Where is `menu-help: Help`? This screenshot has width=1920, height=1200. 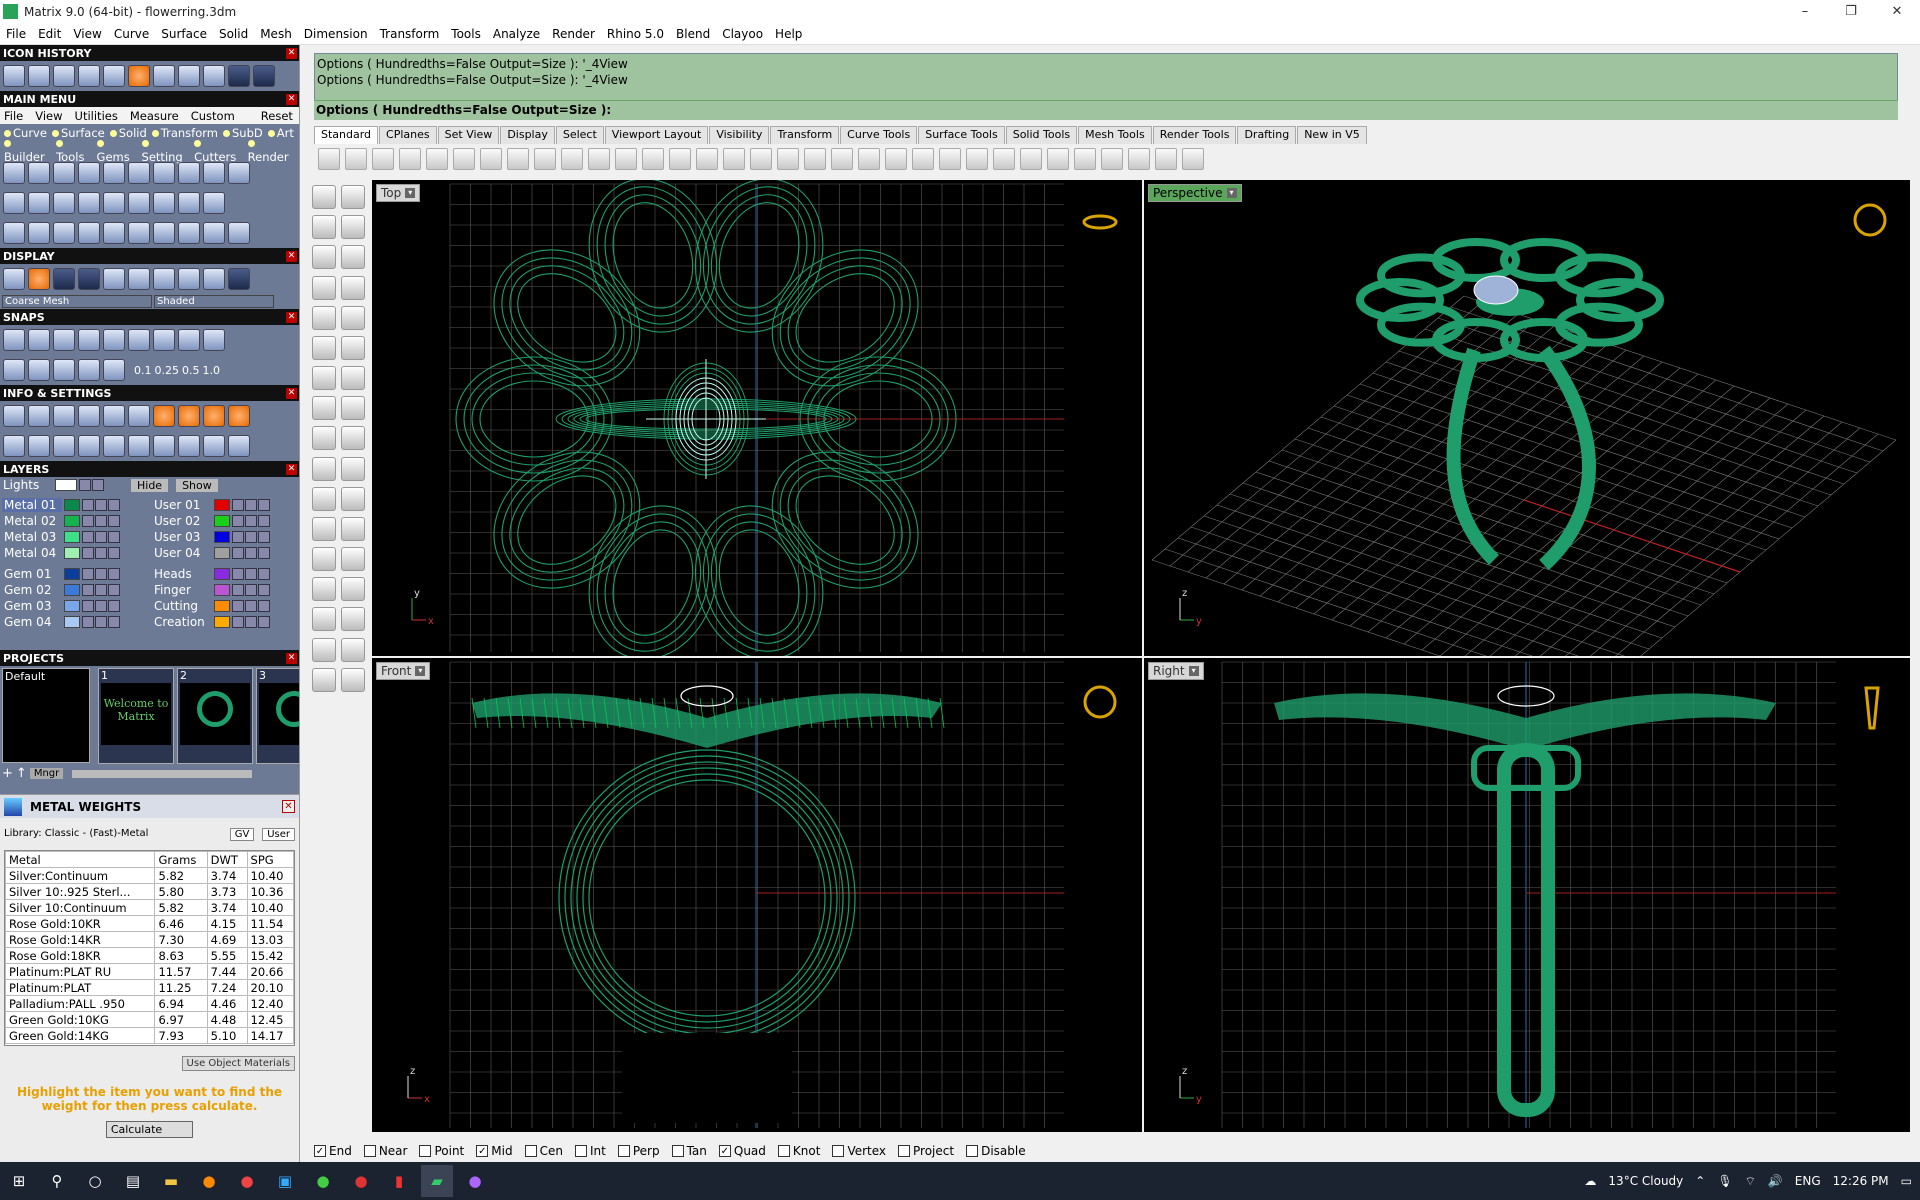
menu-help: Help is located at coordinates (788, 34).